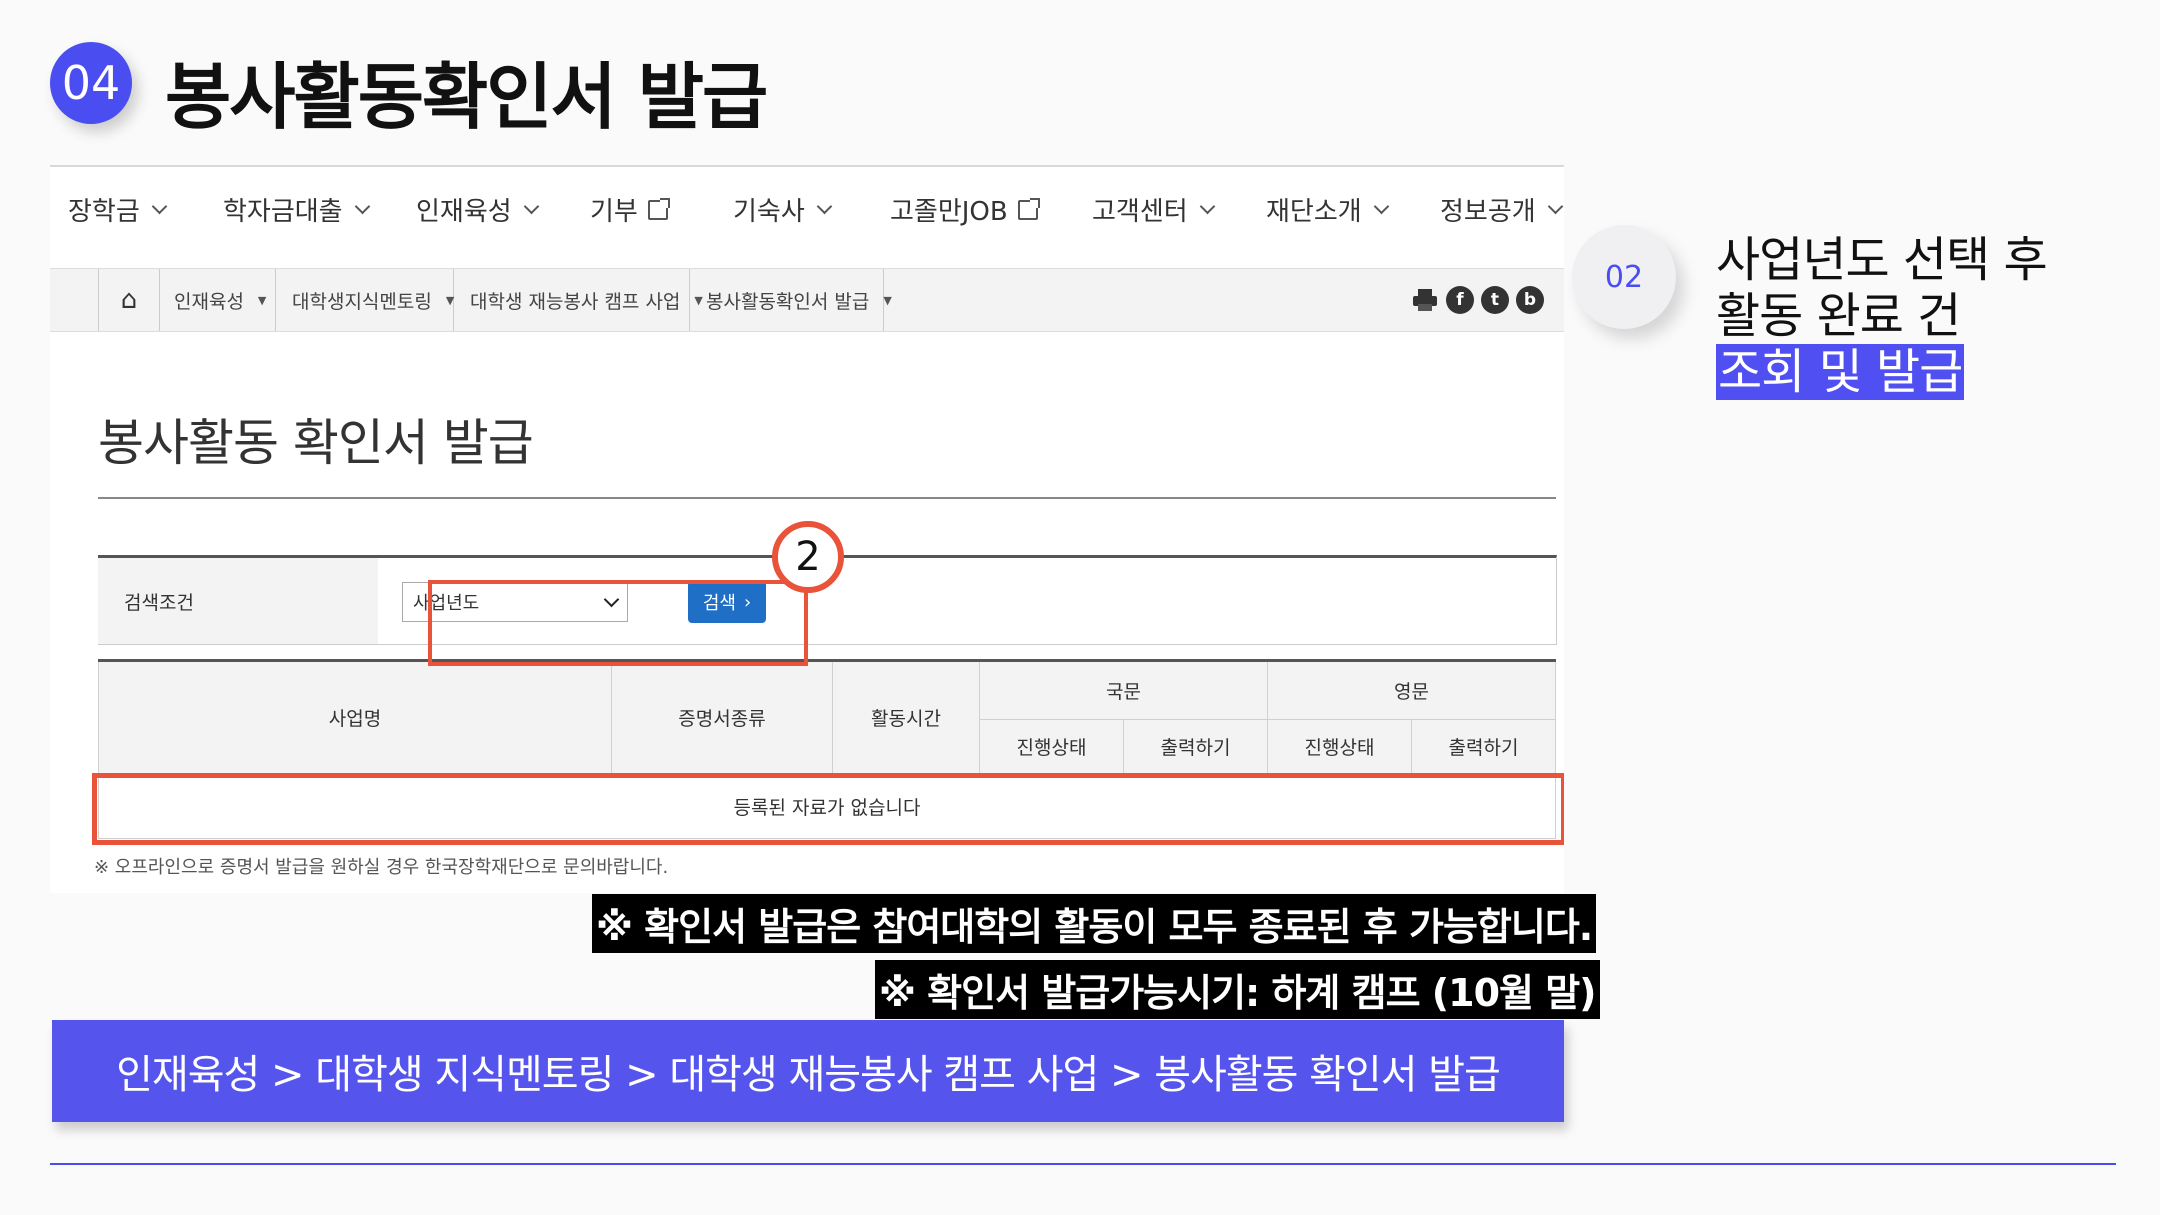  What do you see at coordinates (1237, 989) in the screenshot?
I see `notice-issue-period: ※ 확인서 발급가능시기: 하계 캠프 (10월 말)` at bounding box center [1237, 989].